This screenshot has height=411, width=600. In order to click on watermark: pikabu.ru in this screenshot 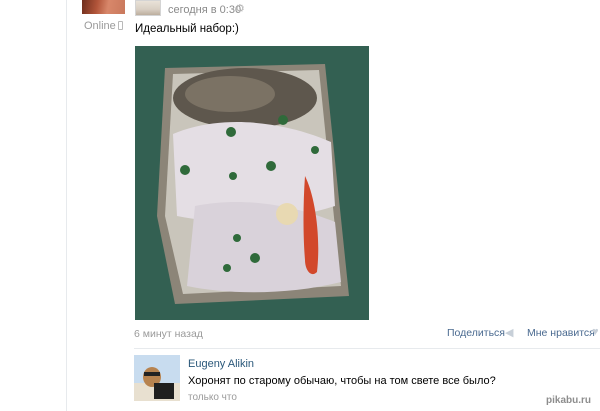, I will do `click(569, 400)`.